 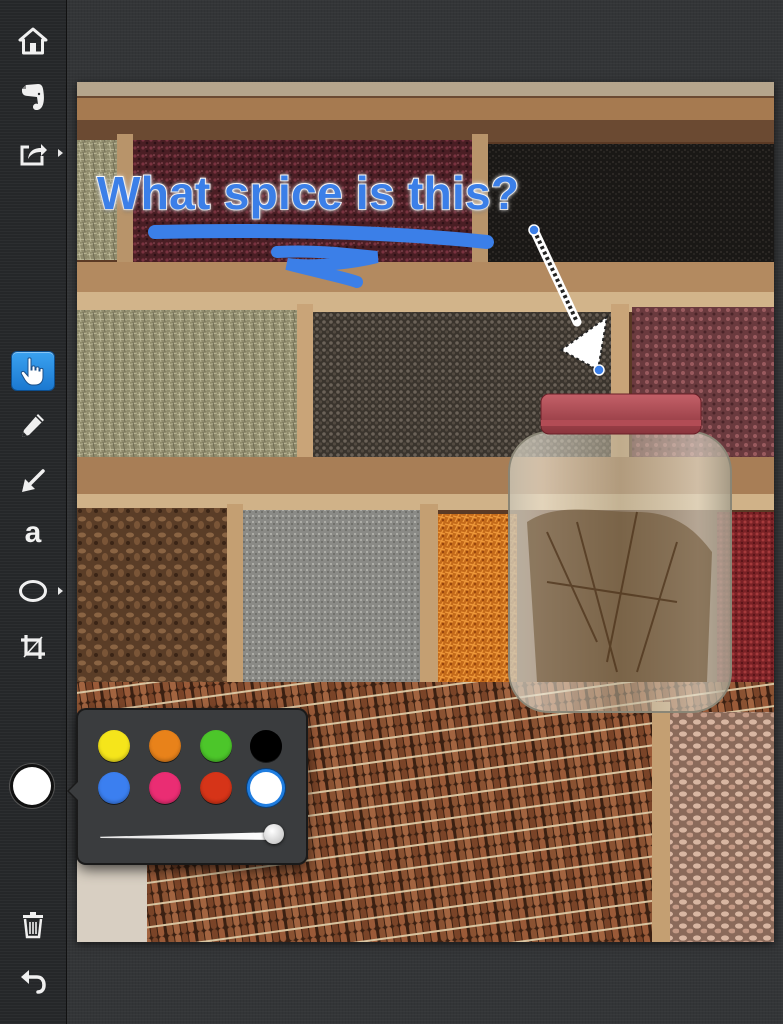 What do you see at coordinates (216, 788) in the screenshot?
I see `swatch-red` at bounding box center [216, 788].